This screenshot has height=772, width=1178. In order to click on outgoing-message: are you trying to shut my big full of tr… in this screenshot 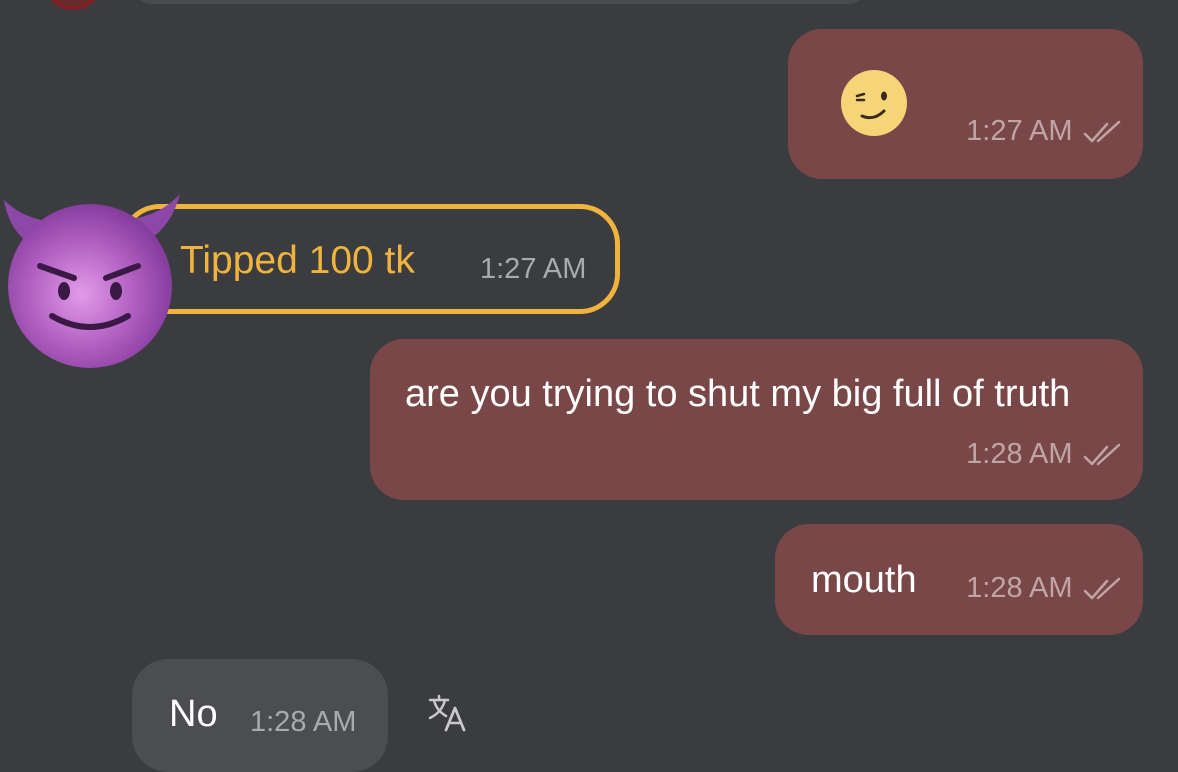, I will do `click(756, 419)`.